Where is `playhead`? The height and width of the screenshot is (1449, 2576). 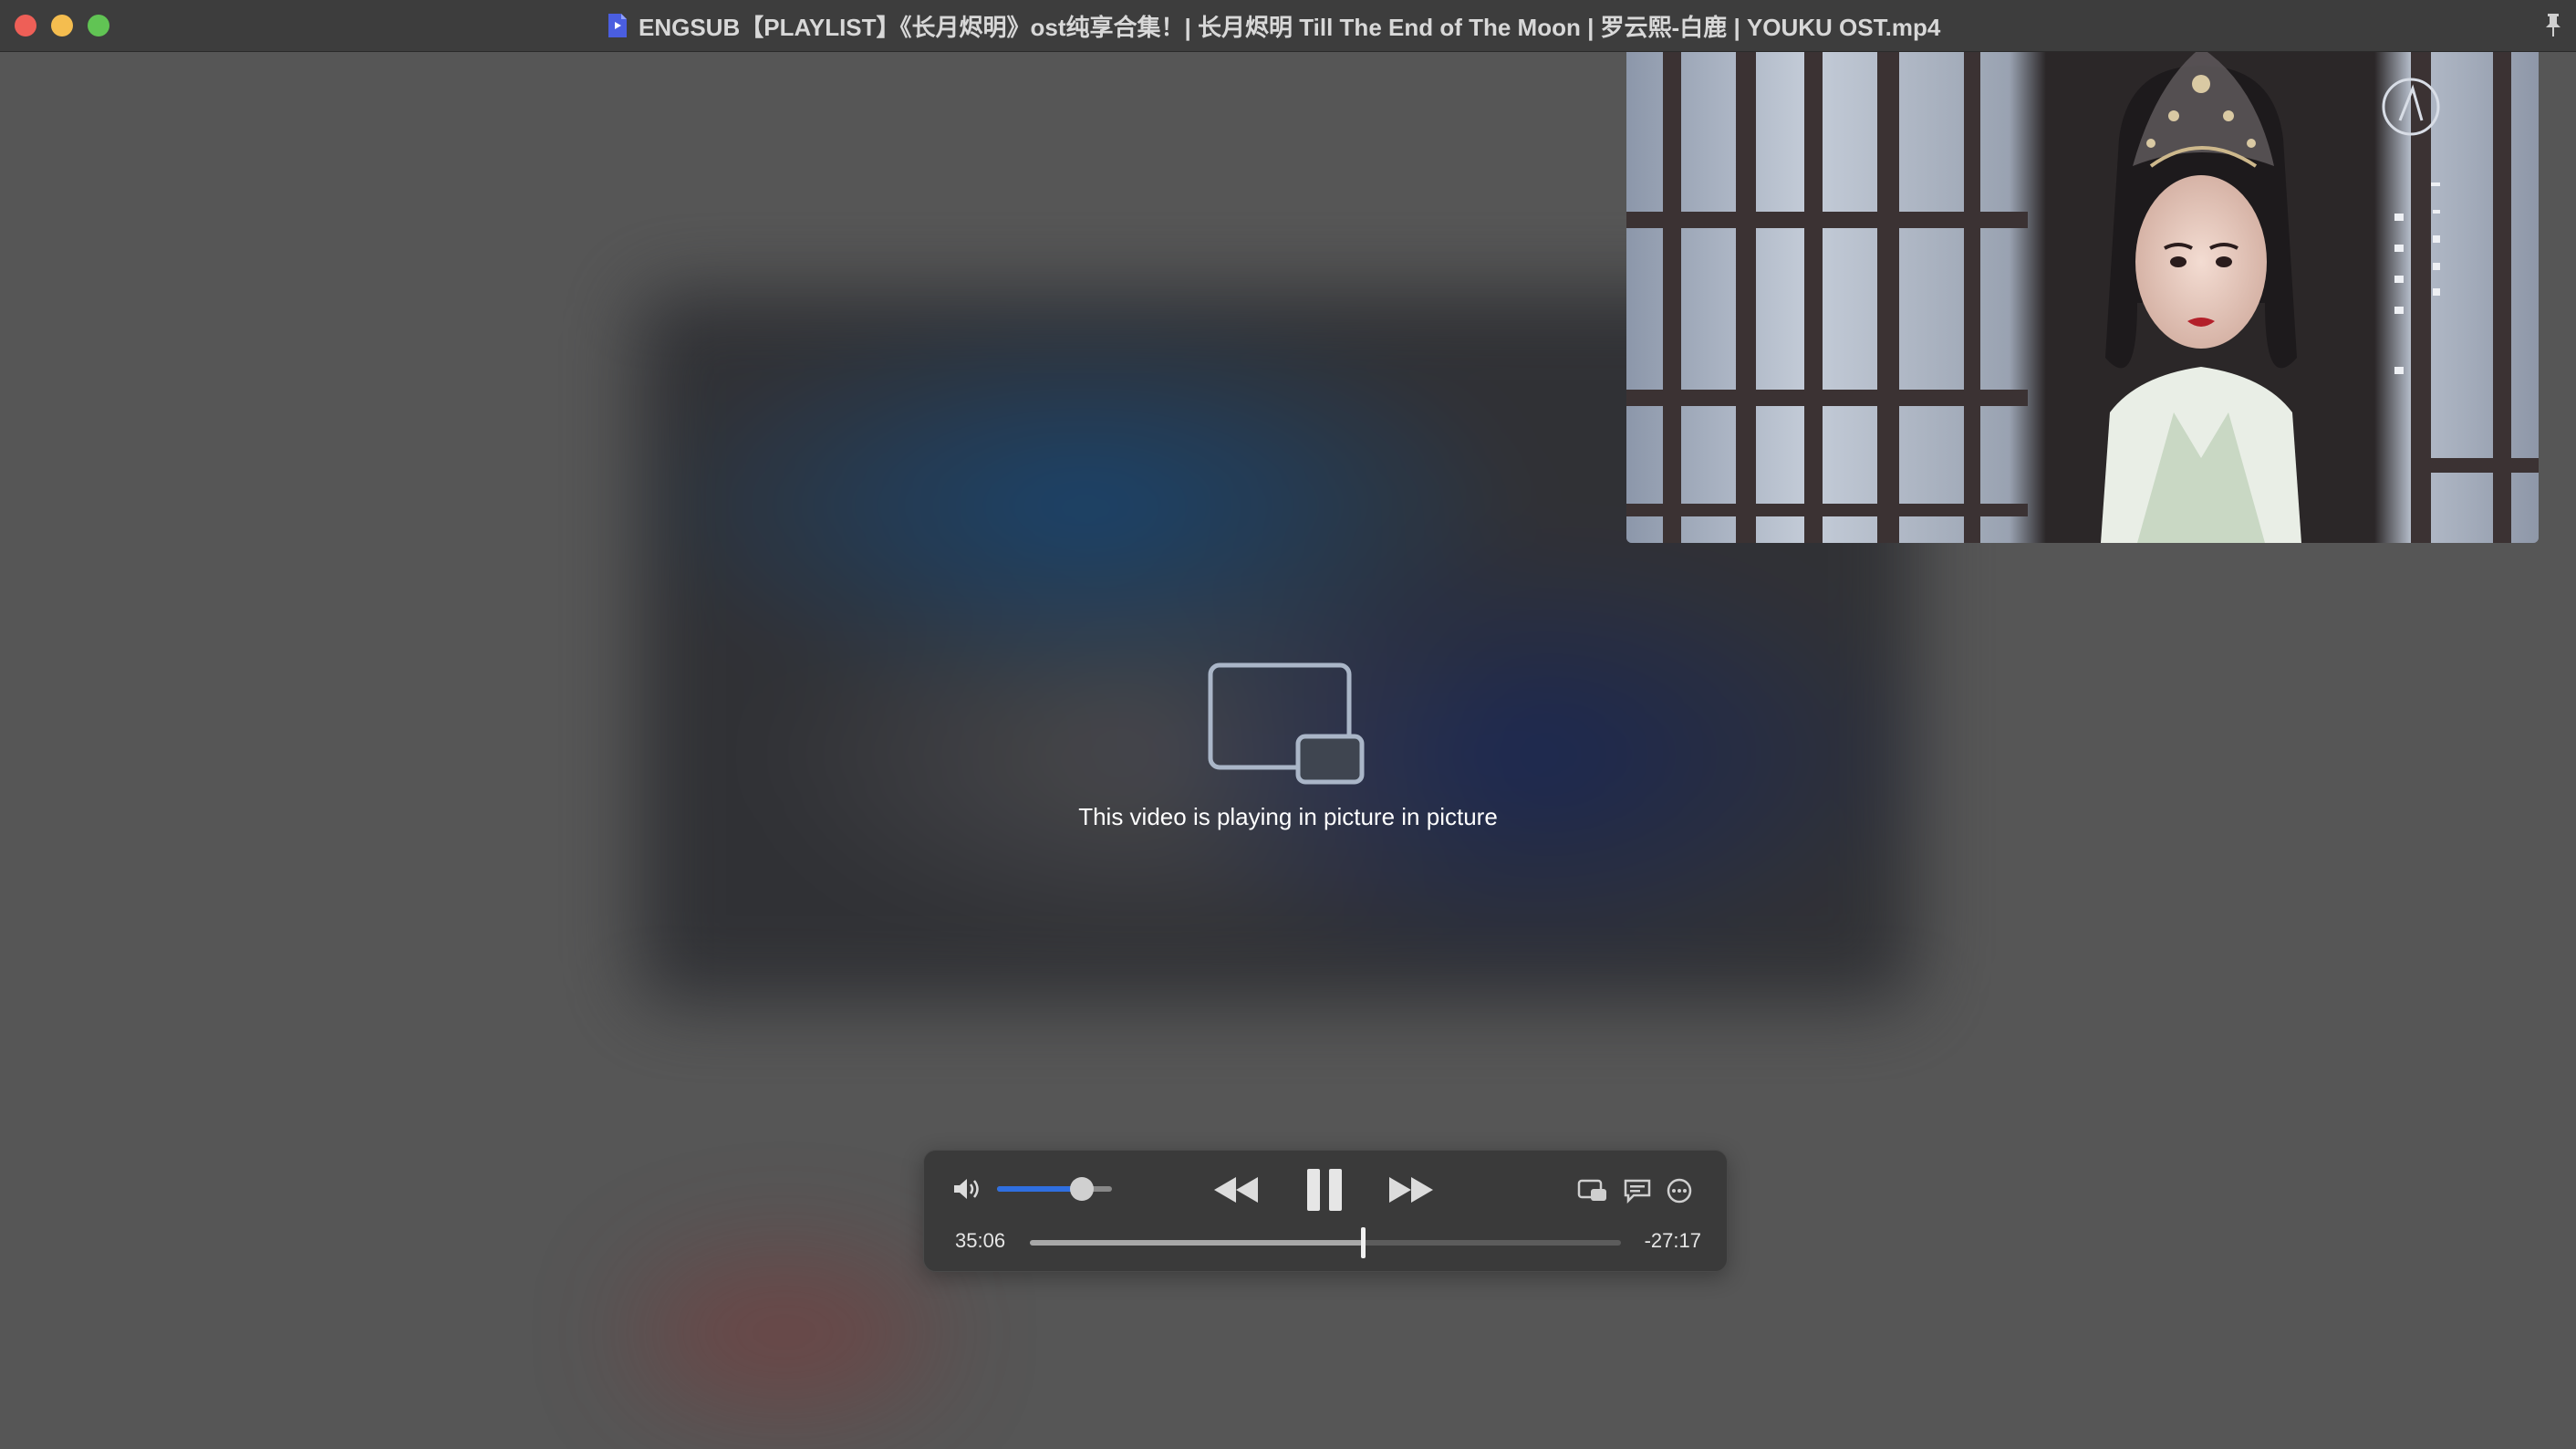 playhead is located at coordinates (1363, 1243).